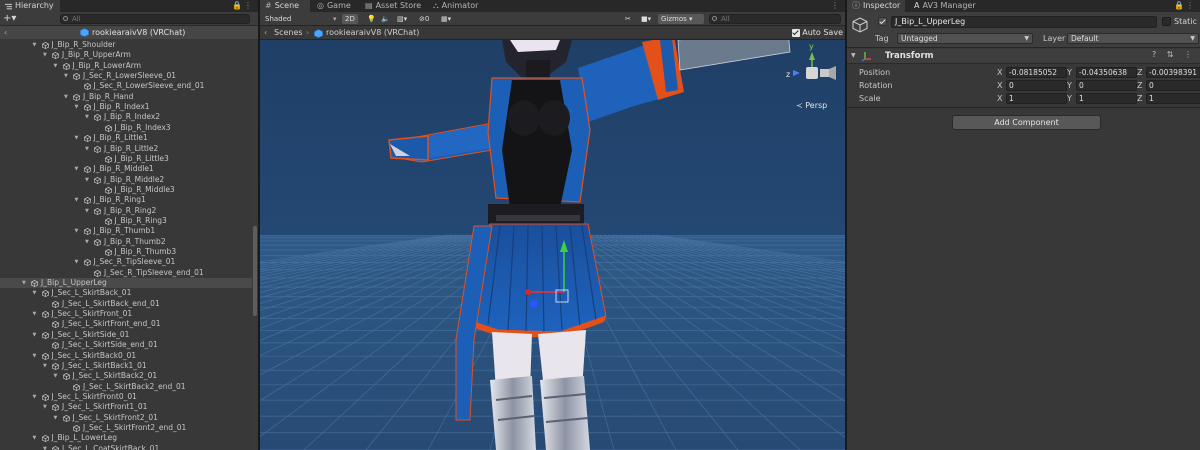 This screenshot has width=1200, height=450. What do you see at coordinates (126, 314) in the screenshot?
I see `hierarchy-row: ▼ J_Sec_L_SkirtFront_01` at bounding box center [126, 314].